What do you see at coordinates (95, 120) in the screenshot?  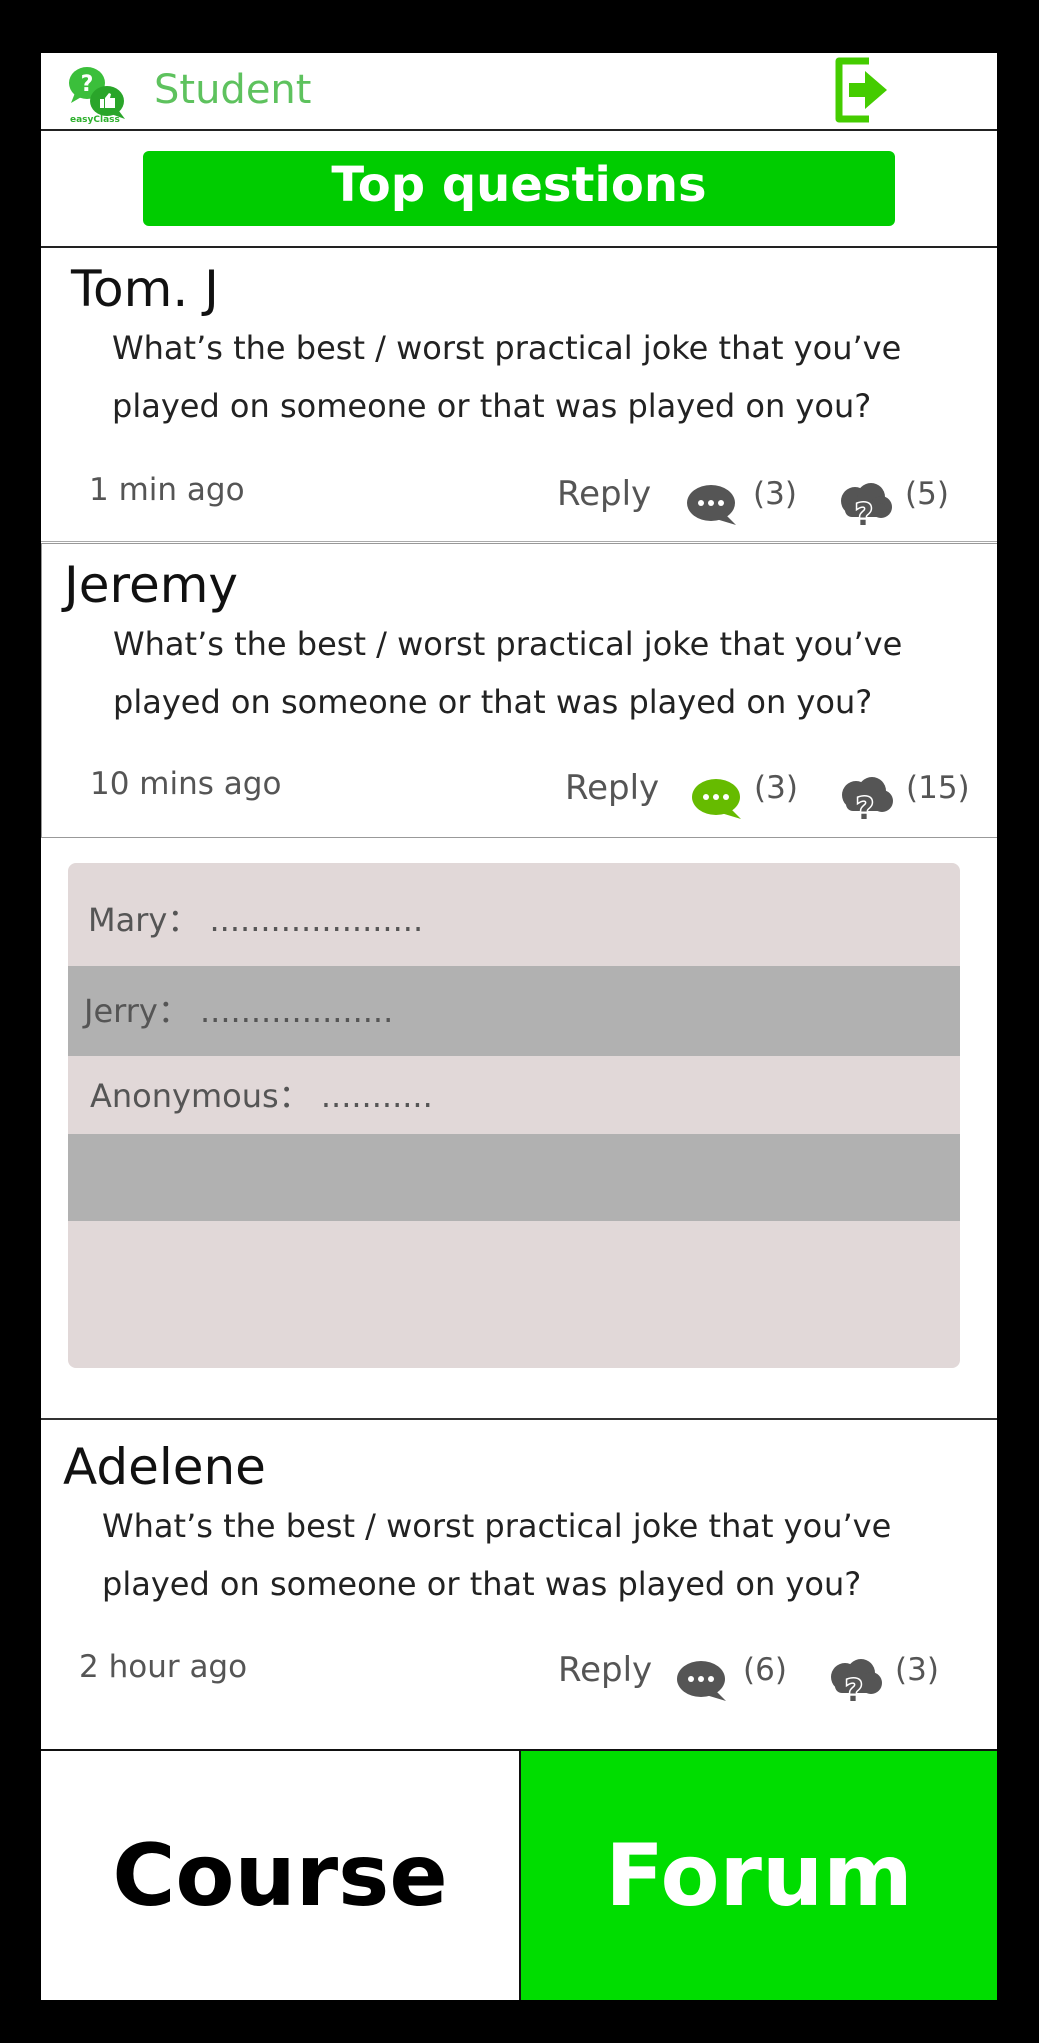 I see `logo-text: easyClass` at bounding box center [95, 120].